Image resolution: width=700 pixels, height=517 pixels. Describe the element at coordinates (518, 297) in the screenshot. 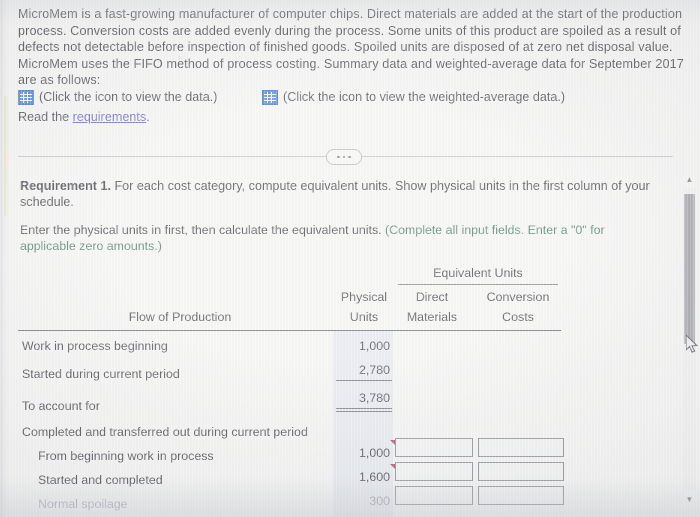

I see `header-conversion-costs-line1: Conversion` at that location.